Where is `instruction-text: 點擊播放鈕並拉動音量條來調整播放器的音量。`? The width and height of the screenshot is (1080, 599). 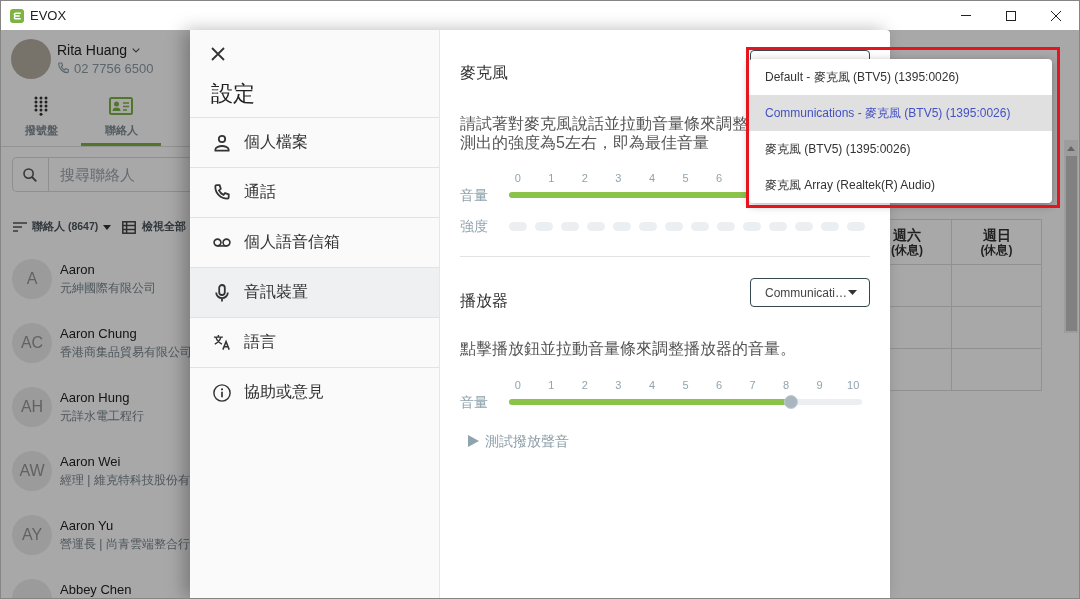 instruction-text: 點擊播放鈕並拉動音量條來調整播放器的音量。 is located at coordinates (628, 348).